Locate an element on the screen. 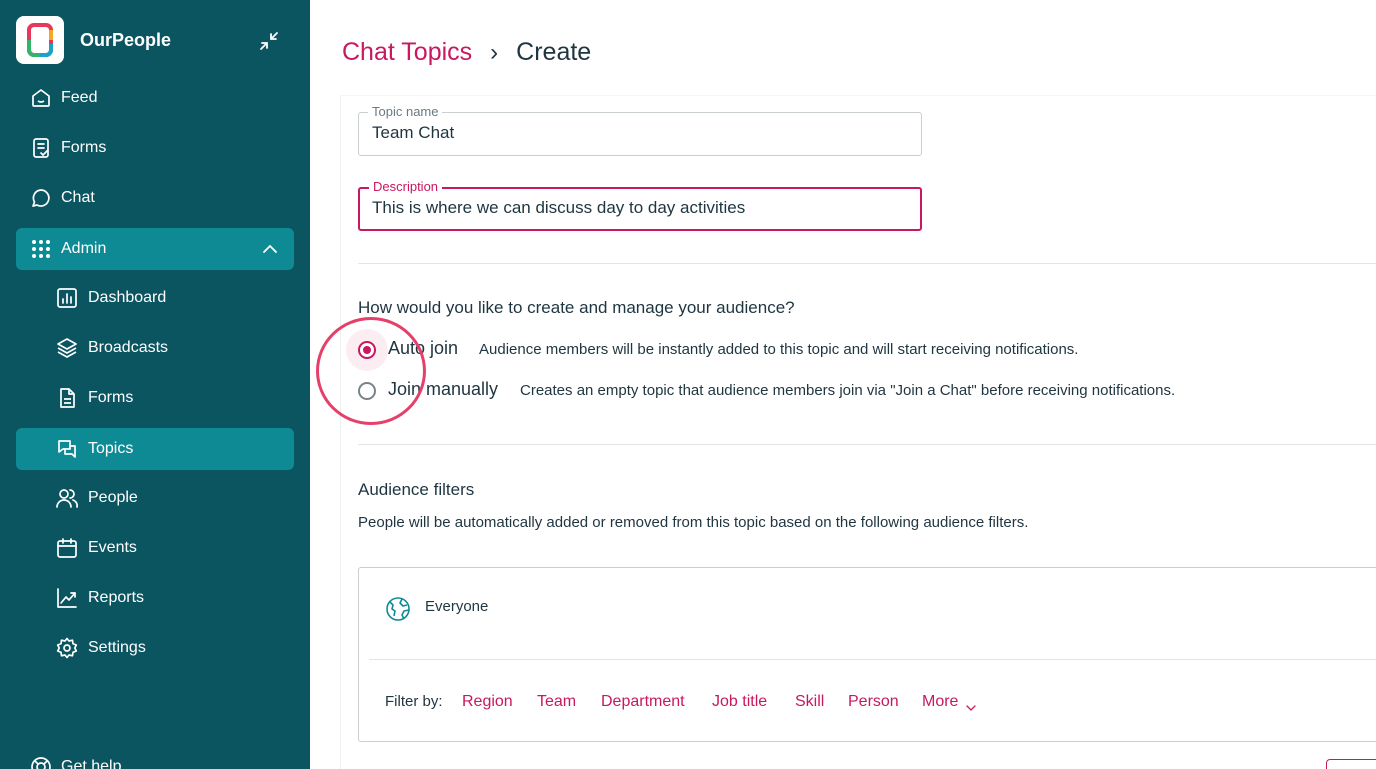 This screenshot has height=769, width=1376. filter-more-link: More is located at coordinates (940, 702).